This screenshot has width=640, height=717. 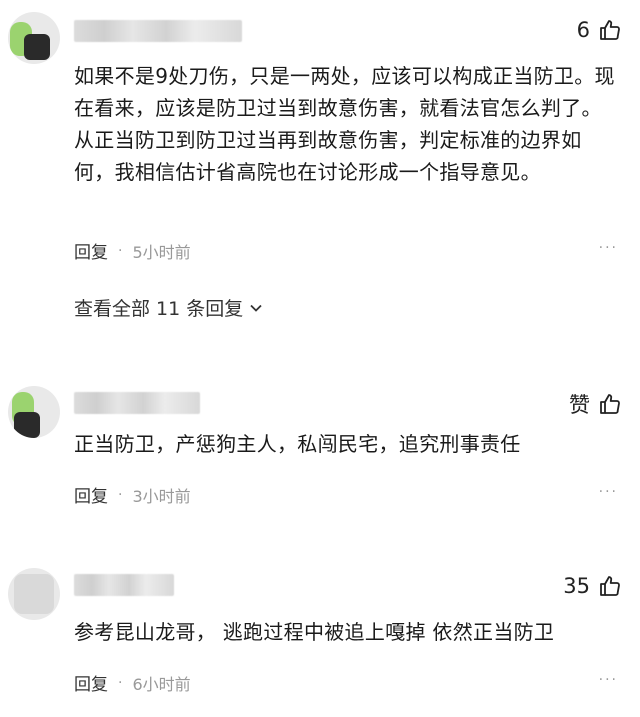 I want to click on timestamp: 3小时前, so click(x=161, y=496).